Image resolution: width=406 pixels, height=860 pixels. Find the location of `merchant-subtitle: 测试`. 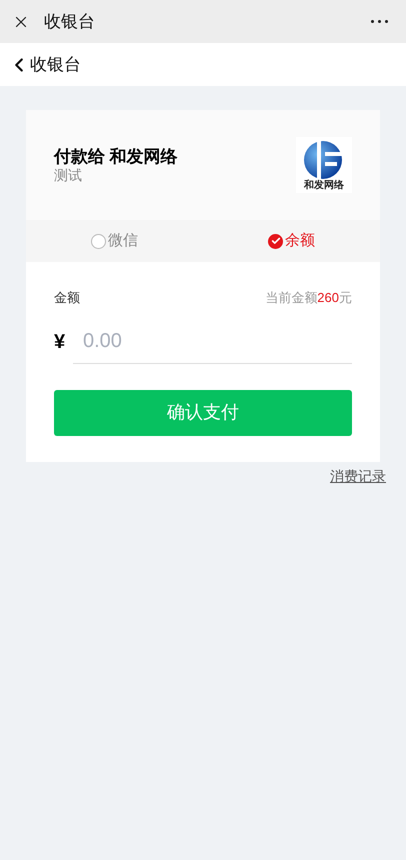

merchant-subtitle: 测试 is located at coordinates (68, 175).